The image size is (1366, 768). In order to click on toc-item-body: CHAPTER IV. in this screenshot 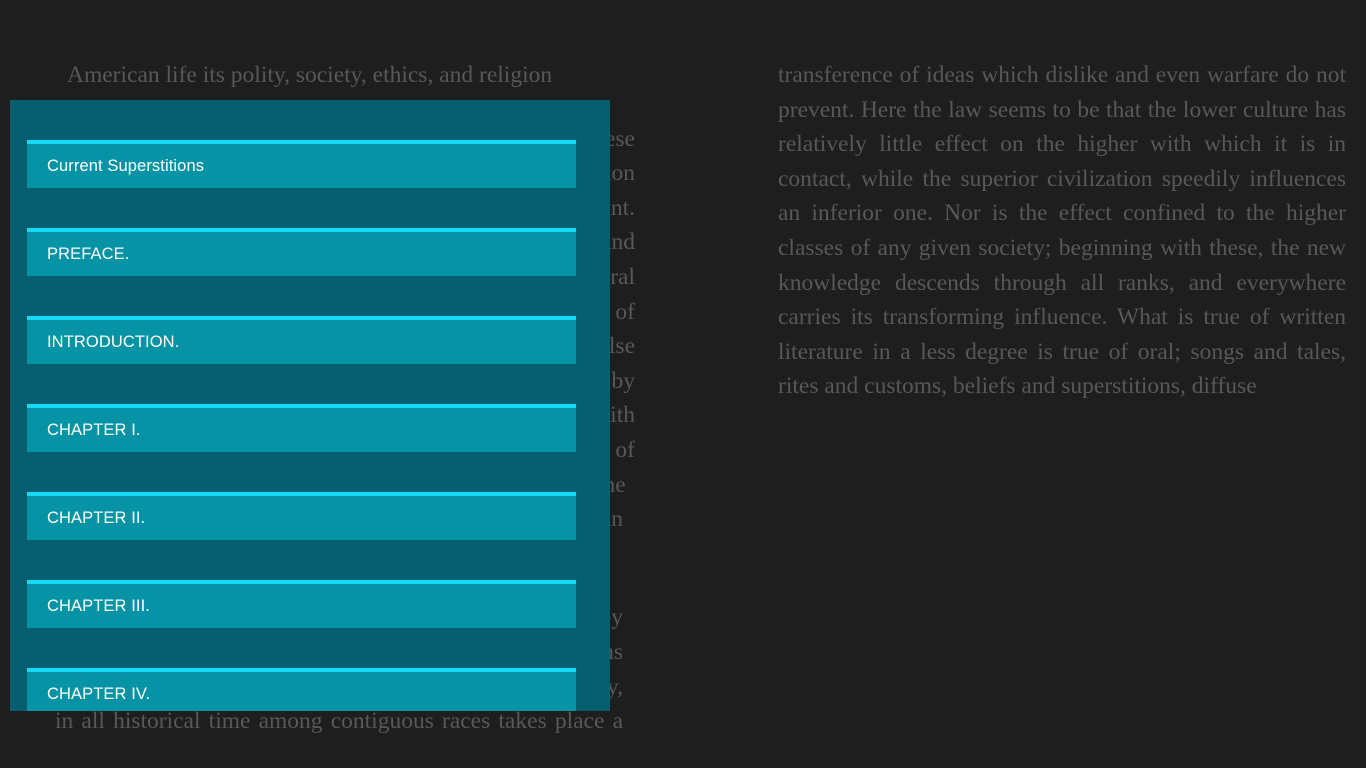, I will do `click(301, 691)`.